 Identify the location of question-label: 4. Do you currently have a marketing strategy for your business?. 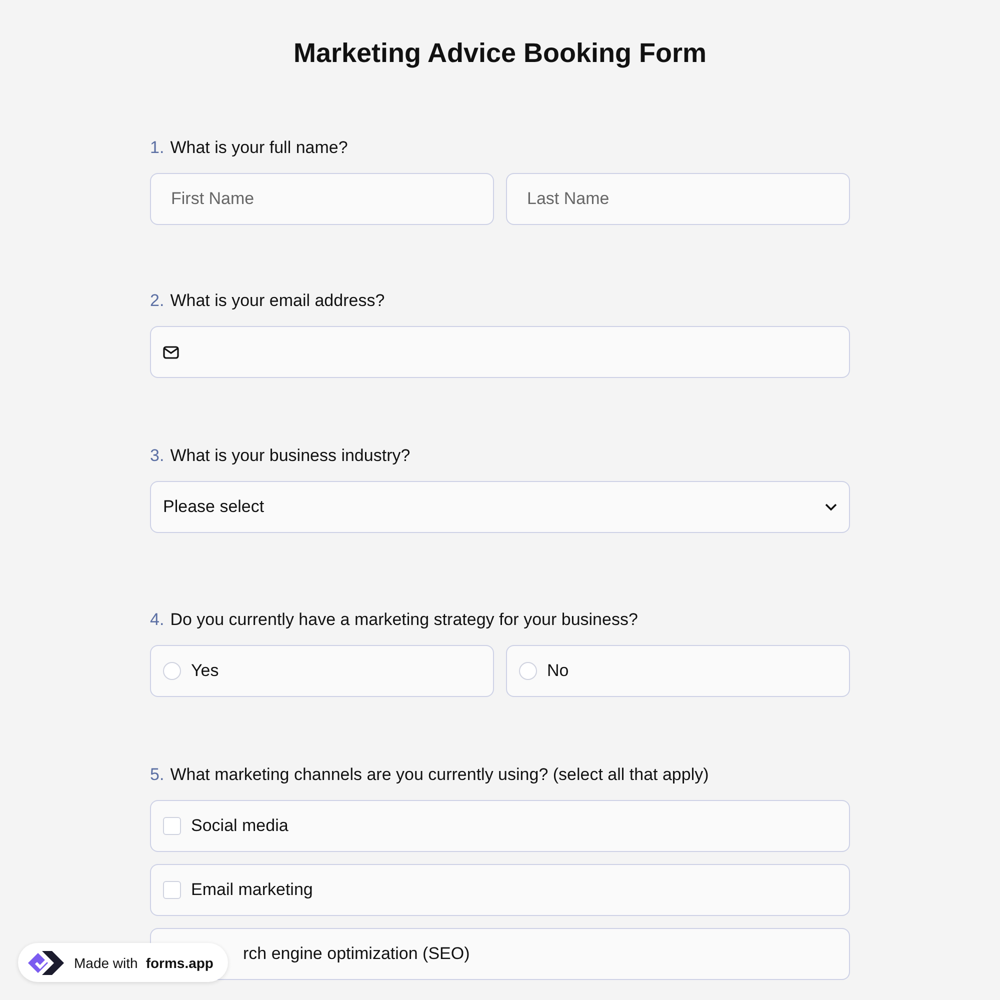
(394, 620).